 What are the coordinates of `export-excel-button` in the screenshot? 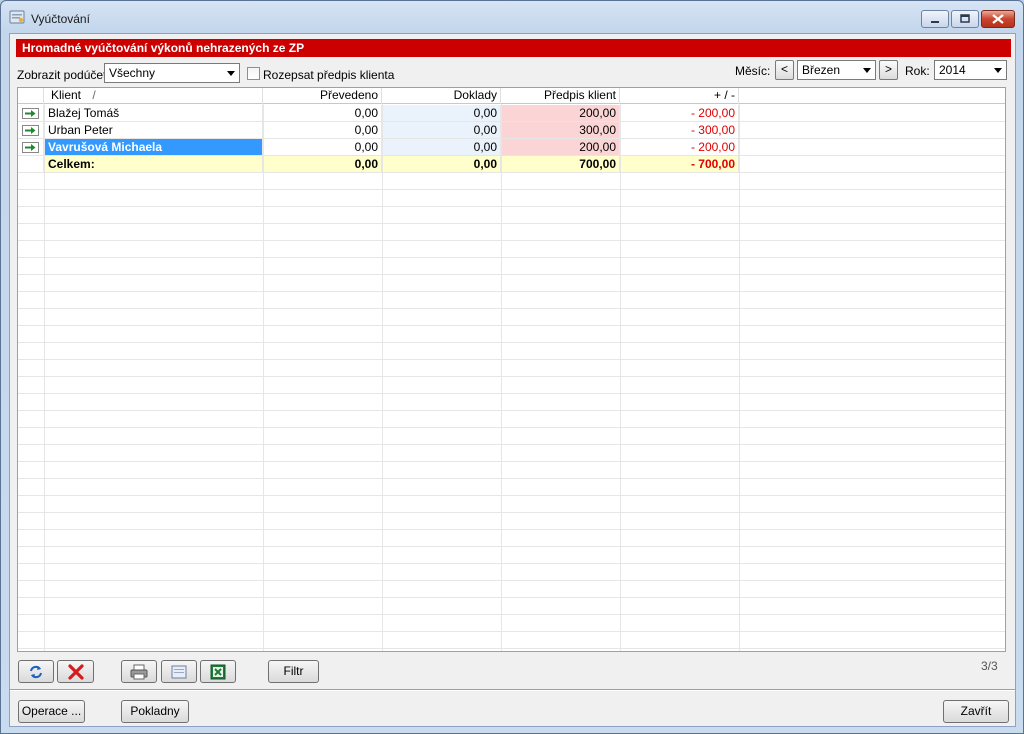 It's located at (218, 671).